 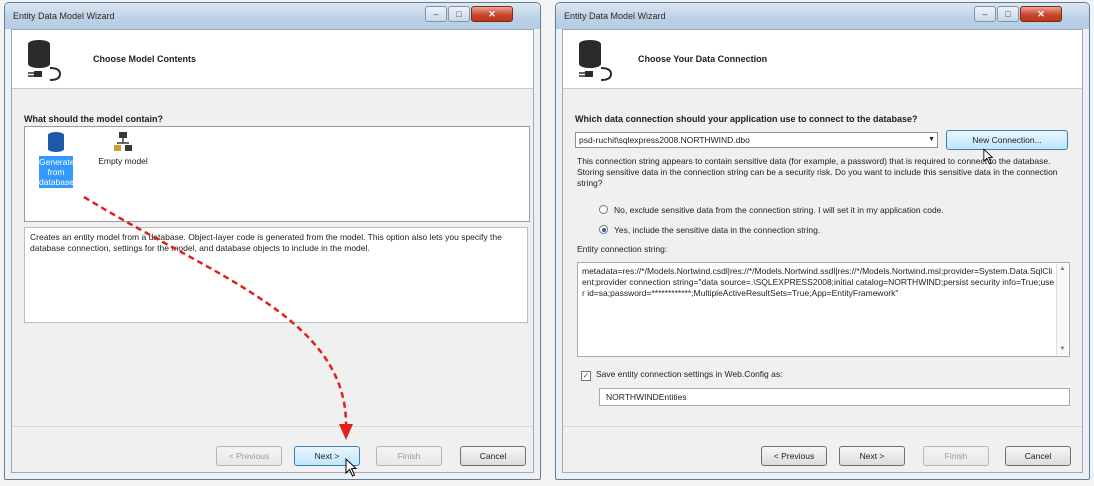 I want to click on right-header: Choose Your Data Connection, so click(x=822, y=59).